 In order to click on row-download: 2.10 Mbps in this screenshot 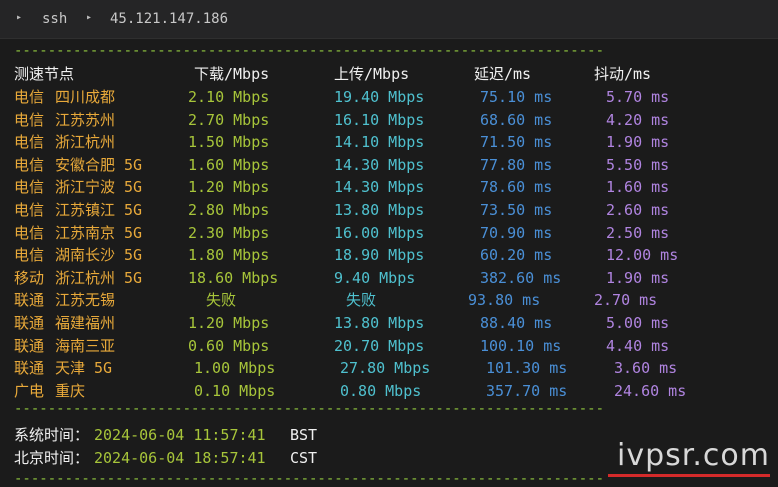, I will do `click(229, 97)`.